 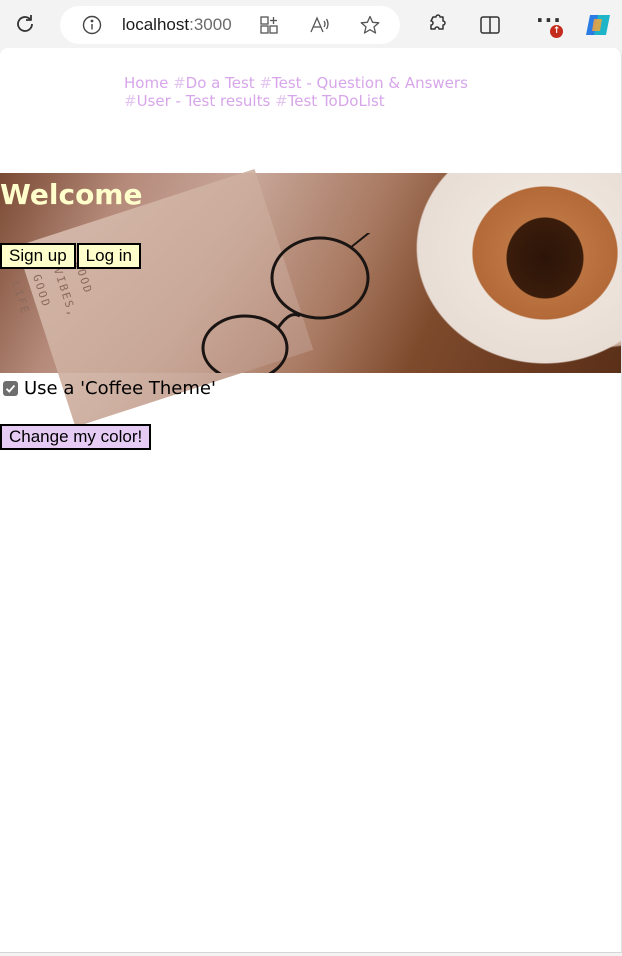 What do you see at coordinates (269, 25) in the screenshot?
I see `app-available-icon` at bounding box center [269, 25].